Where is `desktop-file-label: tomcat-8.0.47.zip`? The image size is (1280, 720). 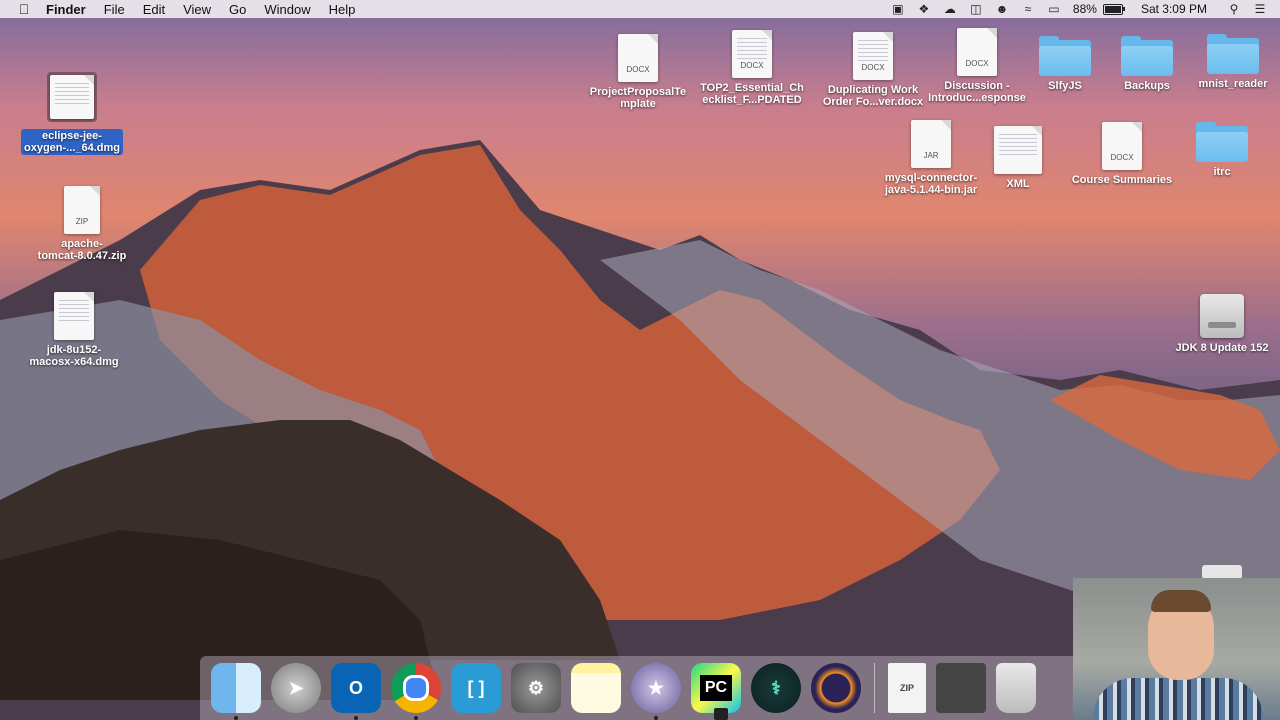 desktop-file-label: tomcat-8.0.47.zip is located at coordinates (82, 256).